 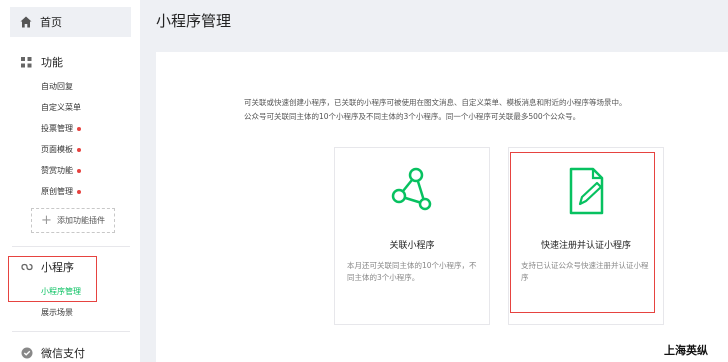 I want to click on sidebar-item-auto-reply: 自动回复, so click(x=57, y=86).